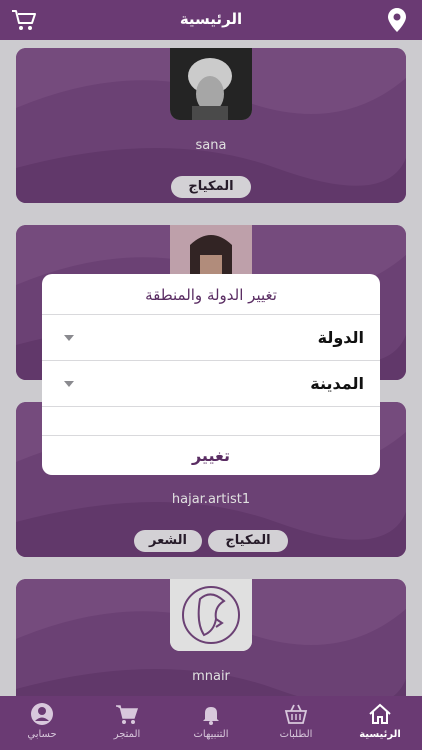 The image size is (422, 750). Describe the element at coordinates (296, 714) in the screenshot. I see `basket-icon` at that location.